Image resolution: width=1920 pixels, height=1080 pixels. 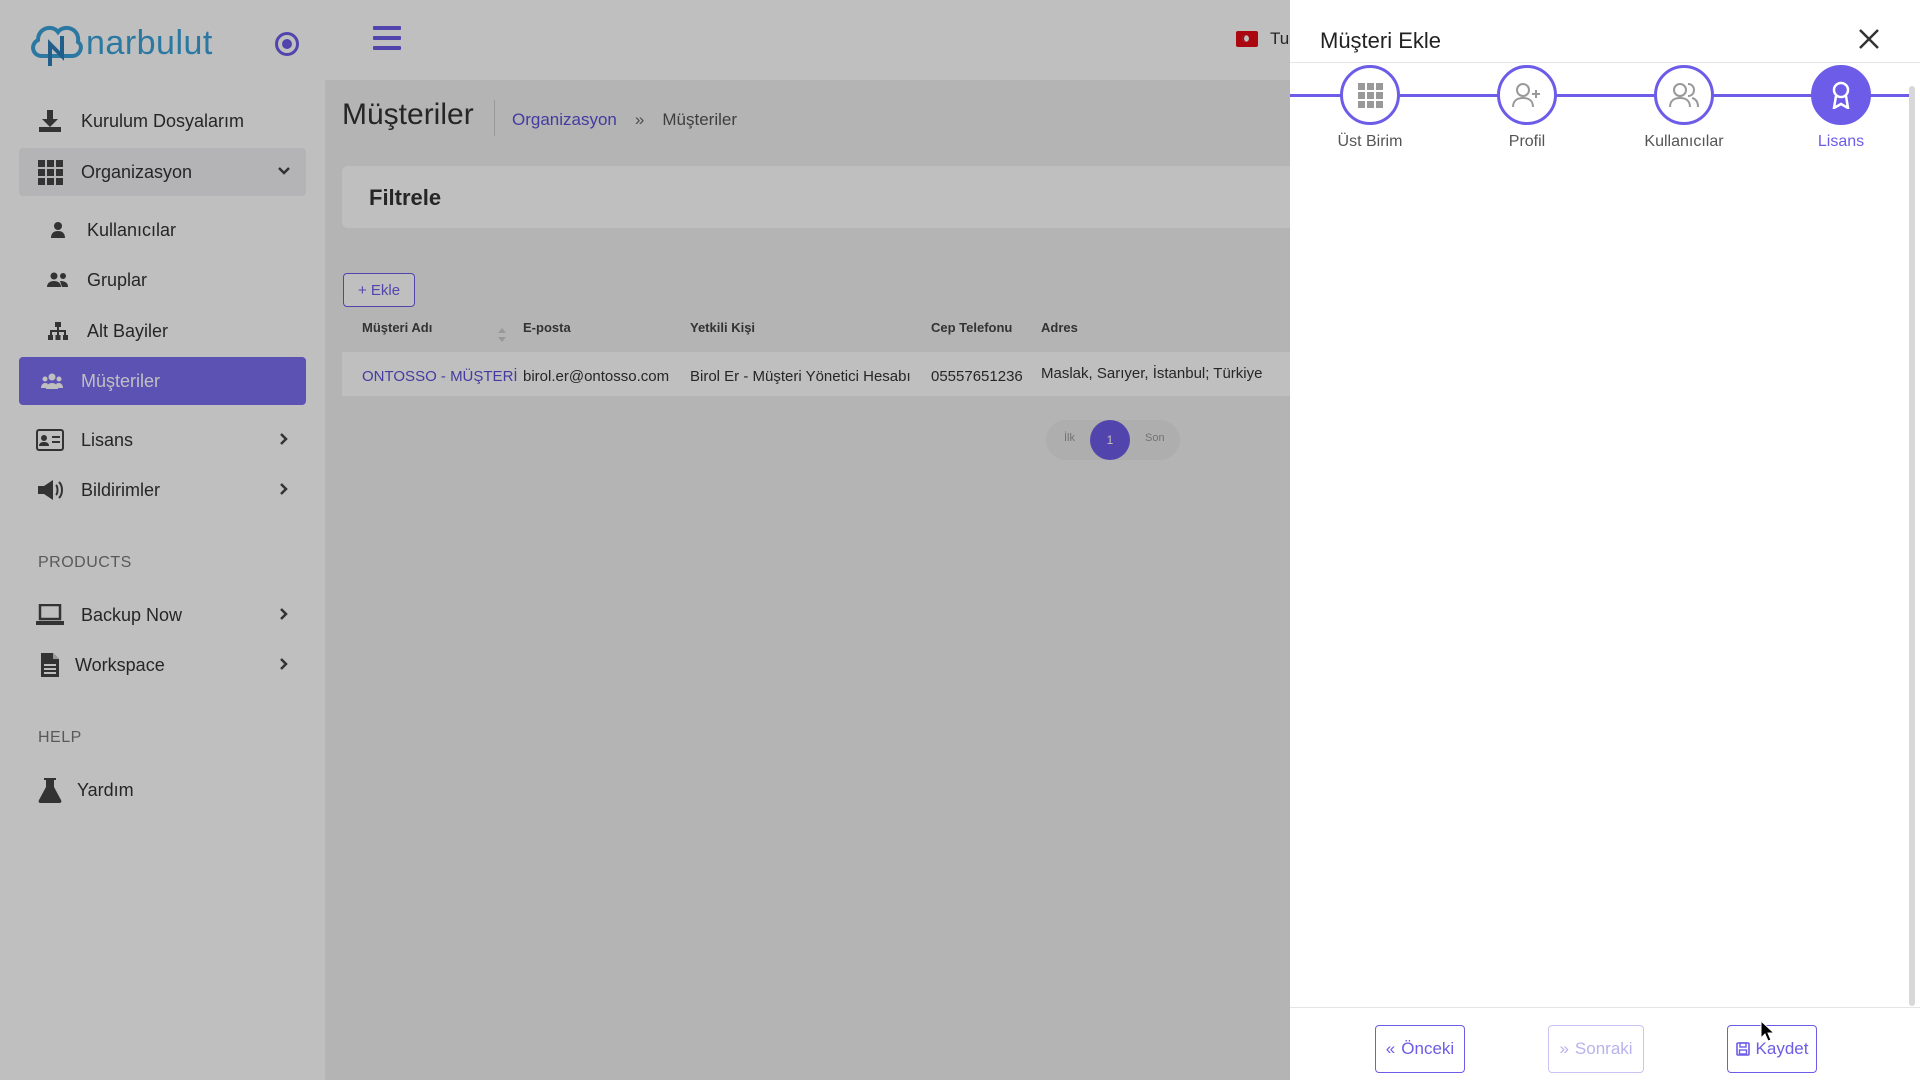 I want to click on previous-button-label: Önceki, so click(x=1428, y=1048).